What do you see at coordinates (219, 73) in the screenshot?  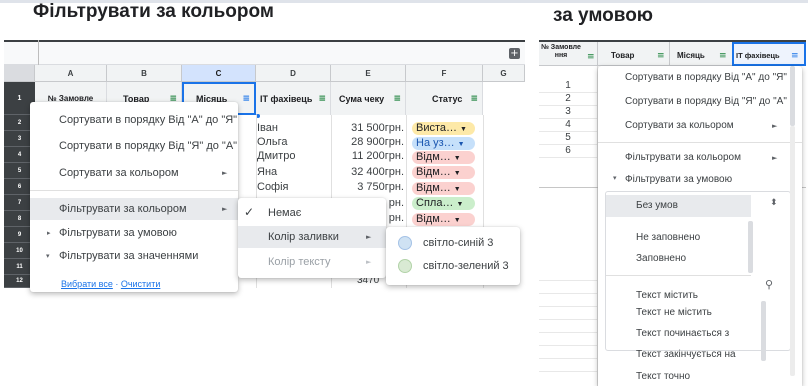 I see `column-header-c: C` at bounding box center [219, 73].